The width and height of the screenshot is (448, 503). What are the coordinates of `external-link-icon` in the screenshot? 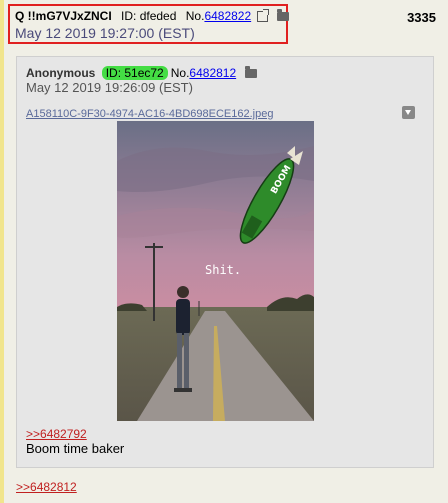 It's located at (262, 16).